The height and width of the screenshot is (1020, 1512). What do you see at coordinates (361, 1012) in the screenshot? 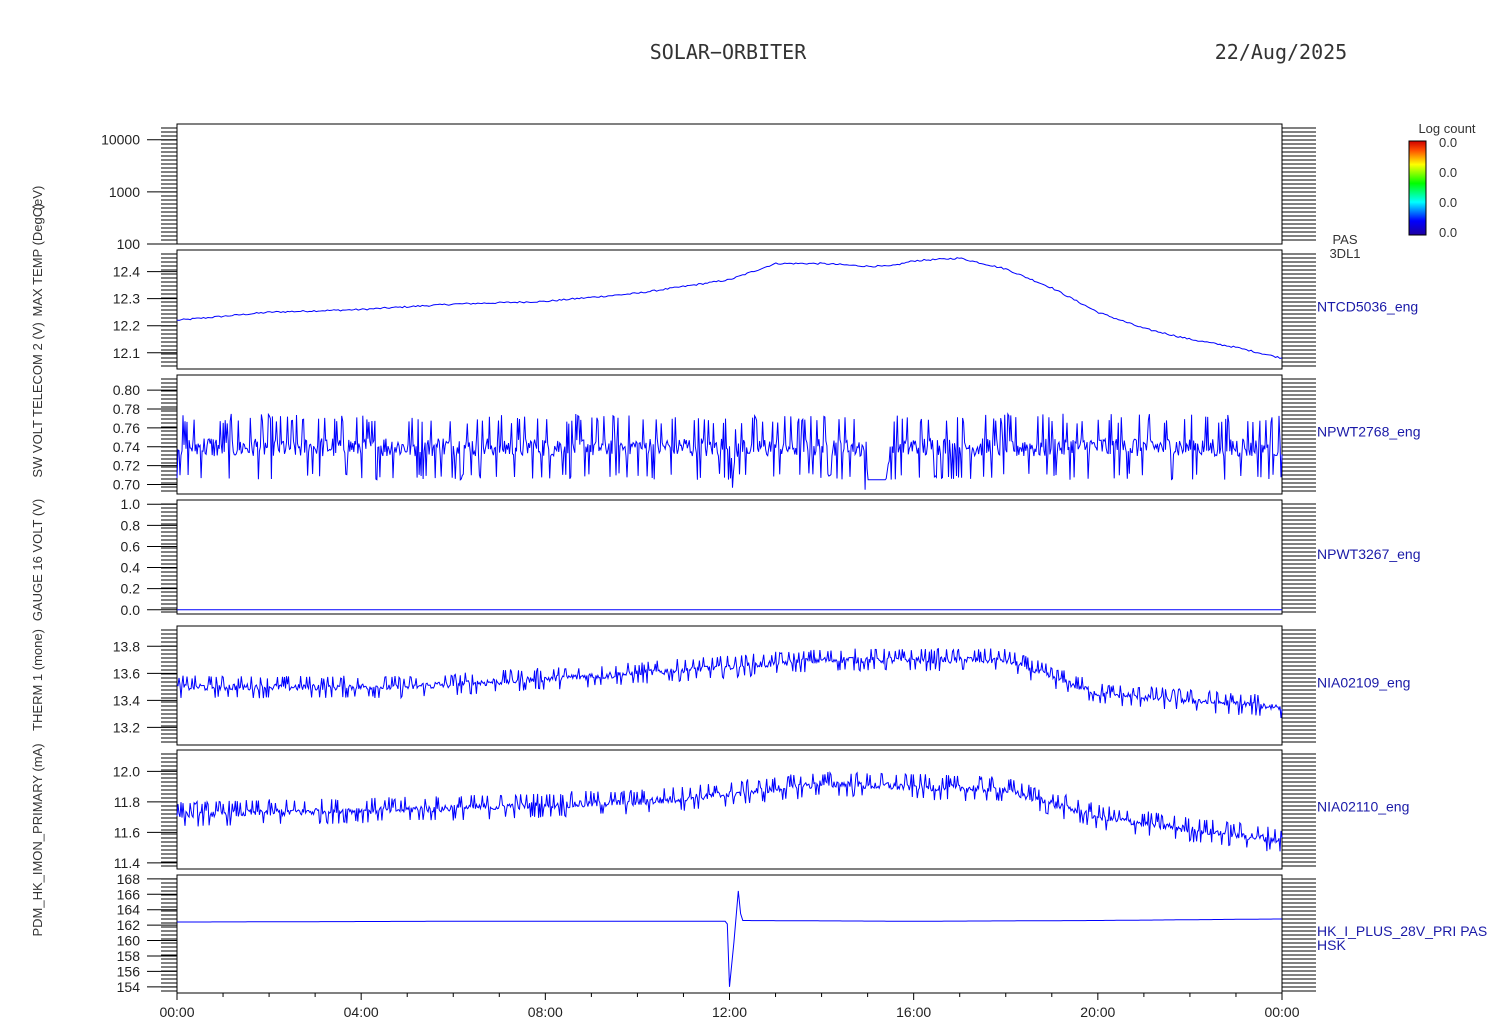
I see `x-tick-label: 04:00` at bounding box center [361, 1012].